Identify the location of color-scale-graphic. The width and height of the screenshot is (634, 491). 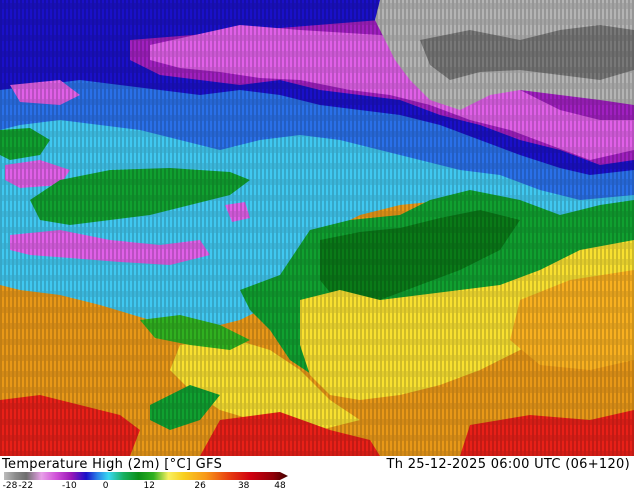
(146, 476).